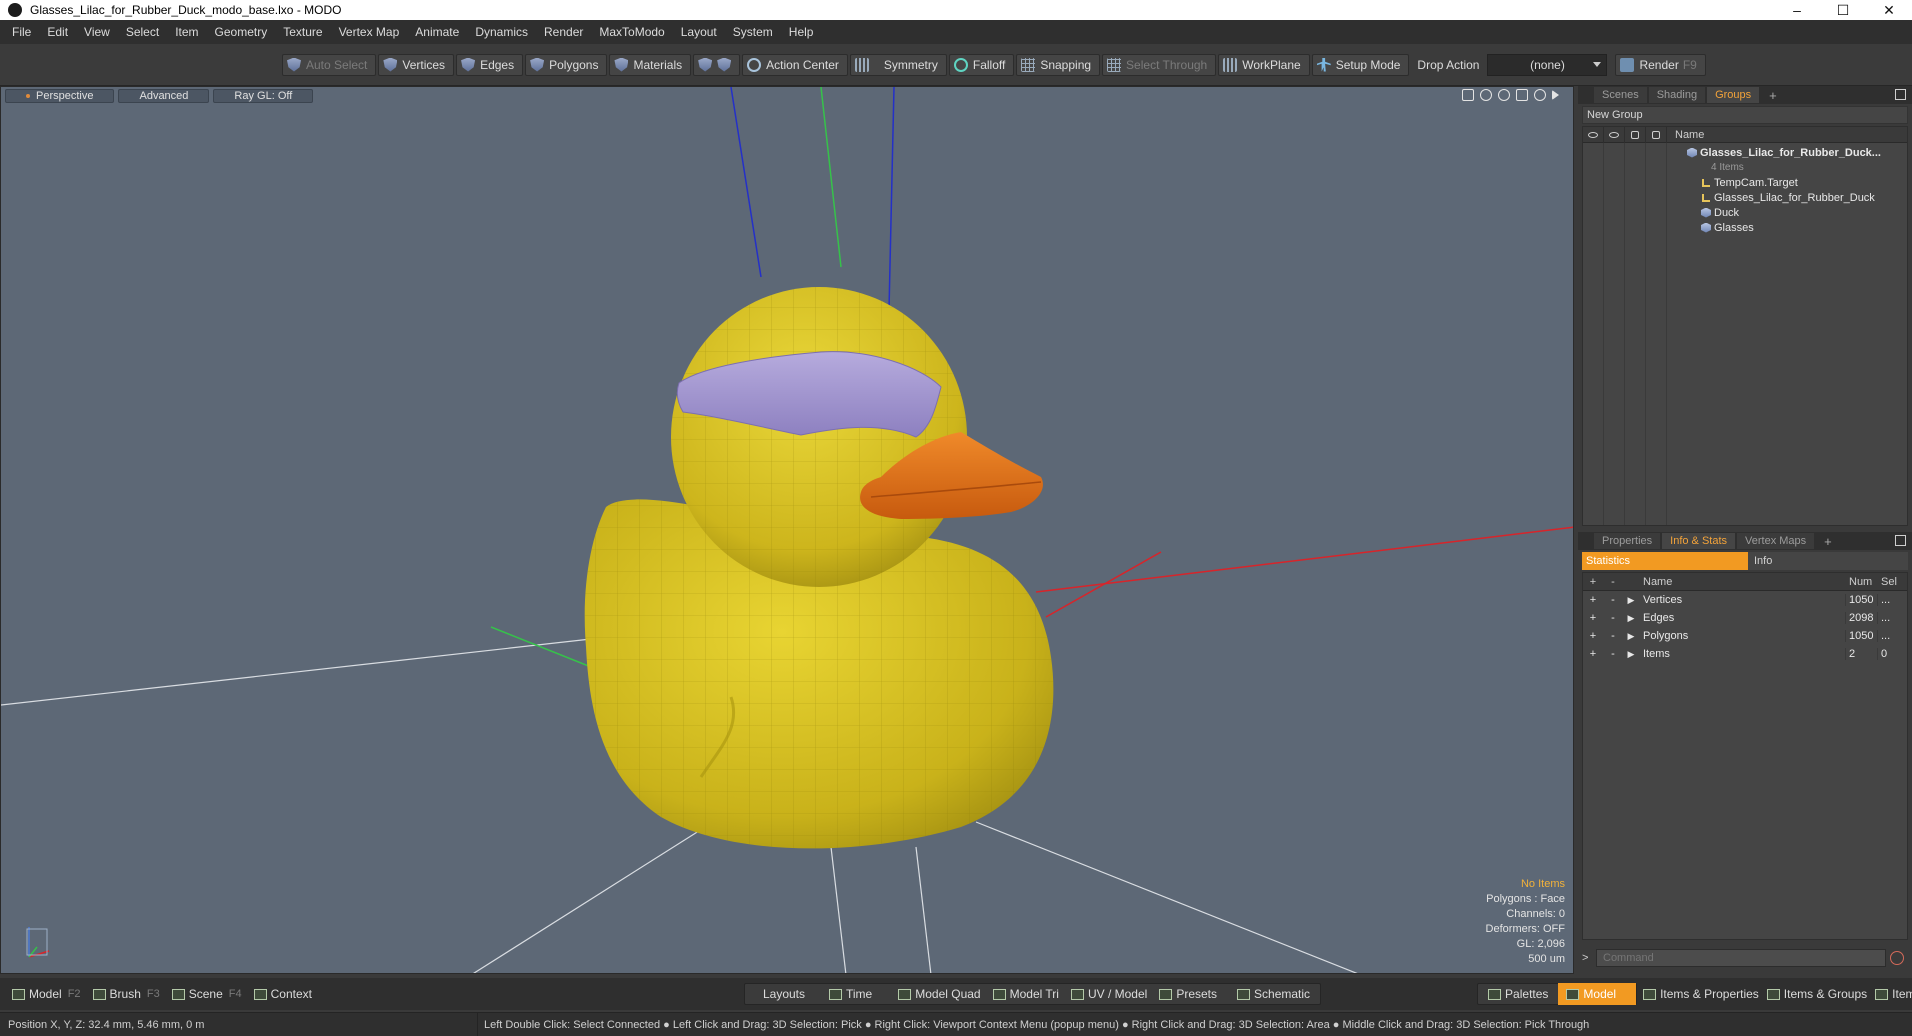 The image size is (1912, 1036). I want to click on items-shading-button: Items & Shading, so click(1891, 994).